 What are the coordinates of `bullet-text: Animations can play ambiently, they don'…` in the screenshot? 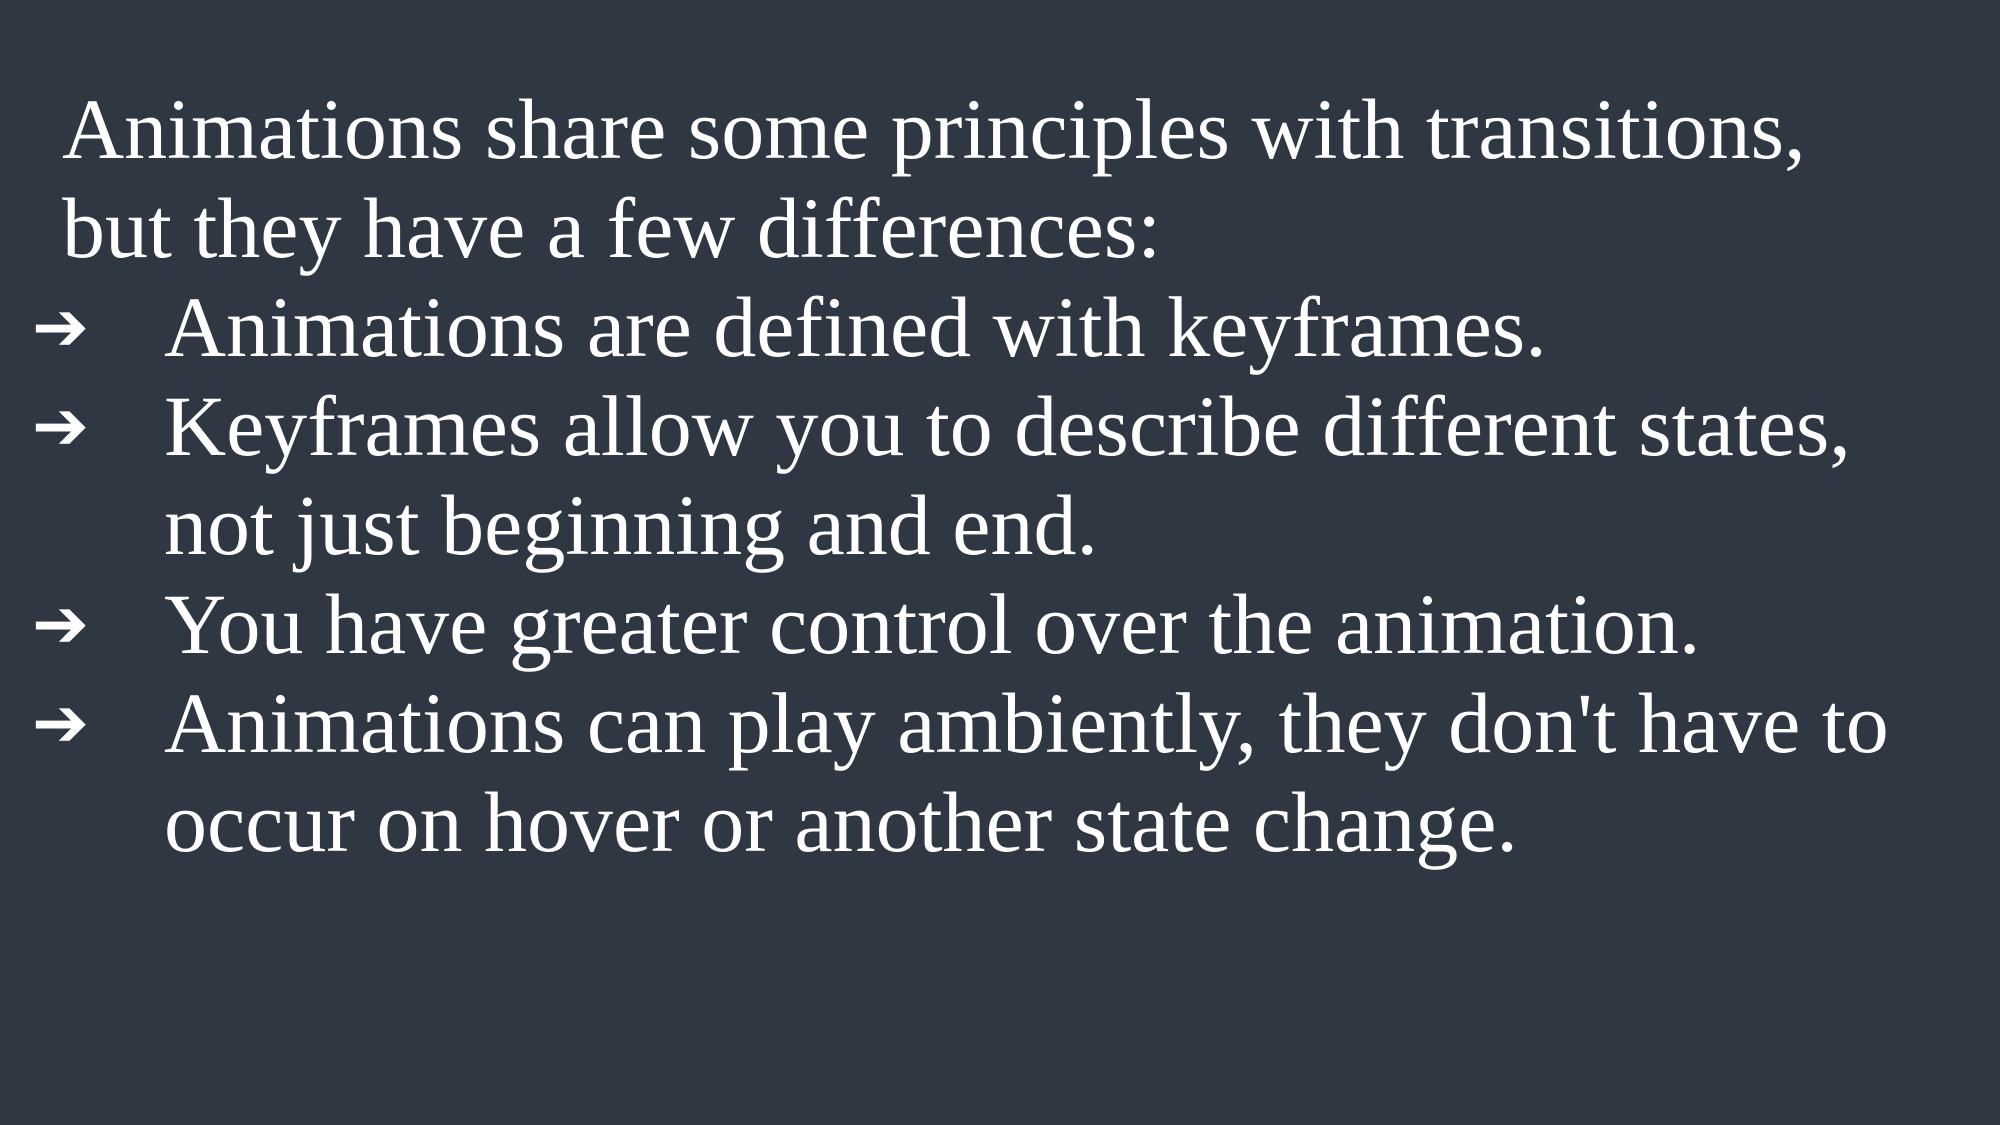 It's located at (1026, 772).